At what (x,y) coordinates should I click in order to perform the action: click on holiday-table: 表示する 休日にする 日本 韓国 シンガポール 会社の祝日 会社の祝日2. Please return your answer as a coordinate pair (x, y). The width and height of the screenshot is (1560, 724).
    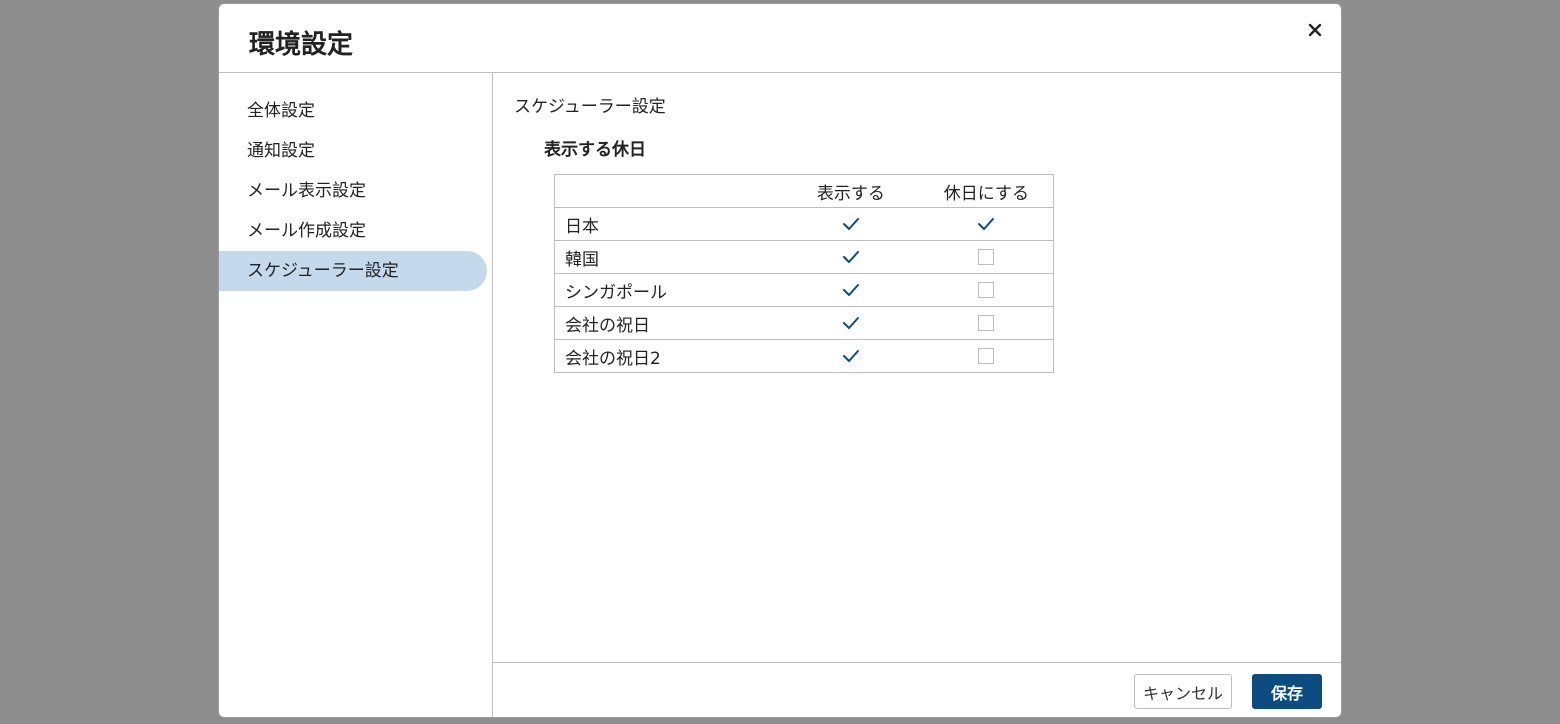
    Looking at the image, I should click on (804, 273).